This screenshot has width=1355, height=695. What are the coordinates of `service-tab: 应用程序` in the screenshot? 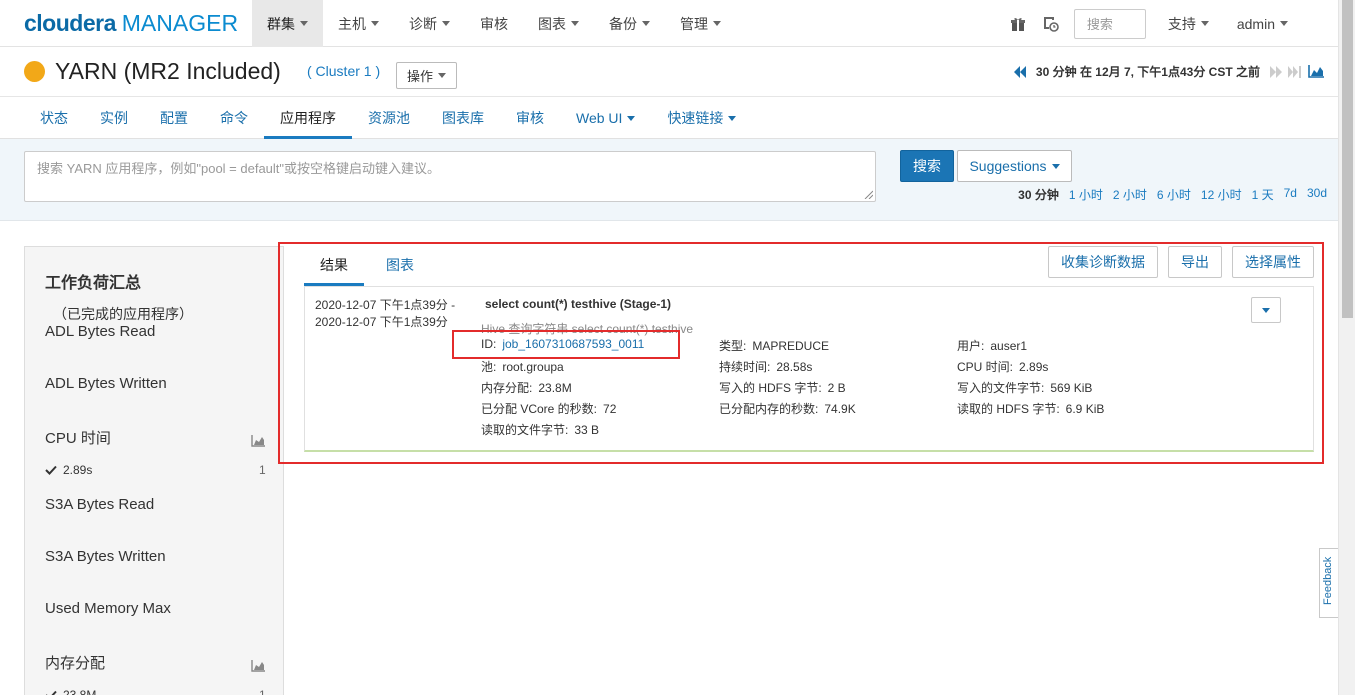 It's located at (308, 118).